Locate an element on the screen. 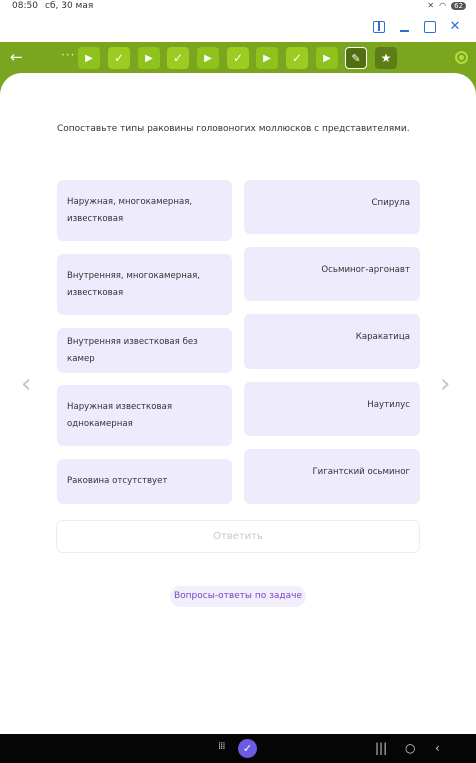 This screenshot has height=763, width=476. right-item: Осьминог-аргонавт is located at coordinates (332, 274).